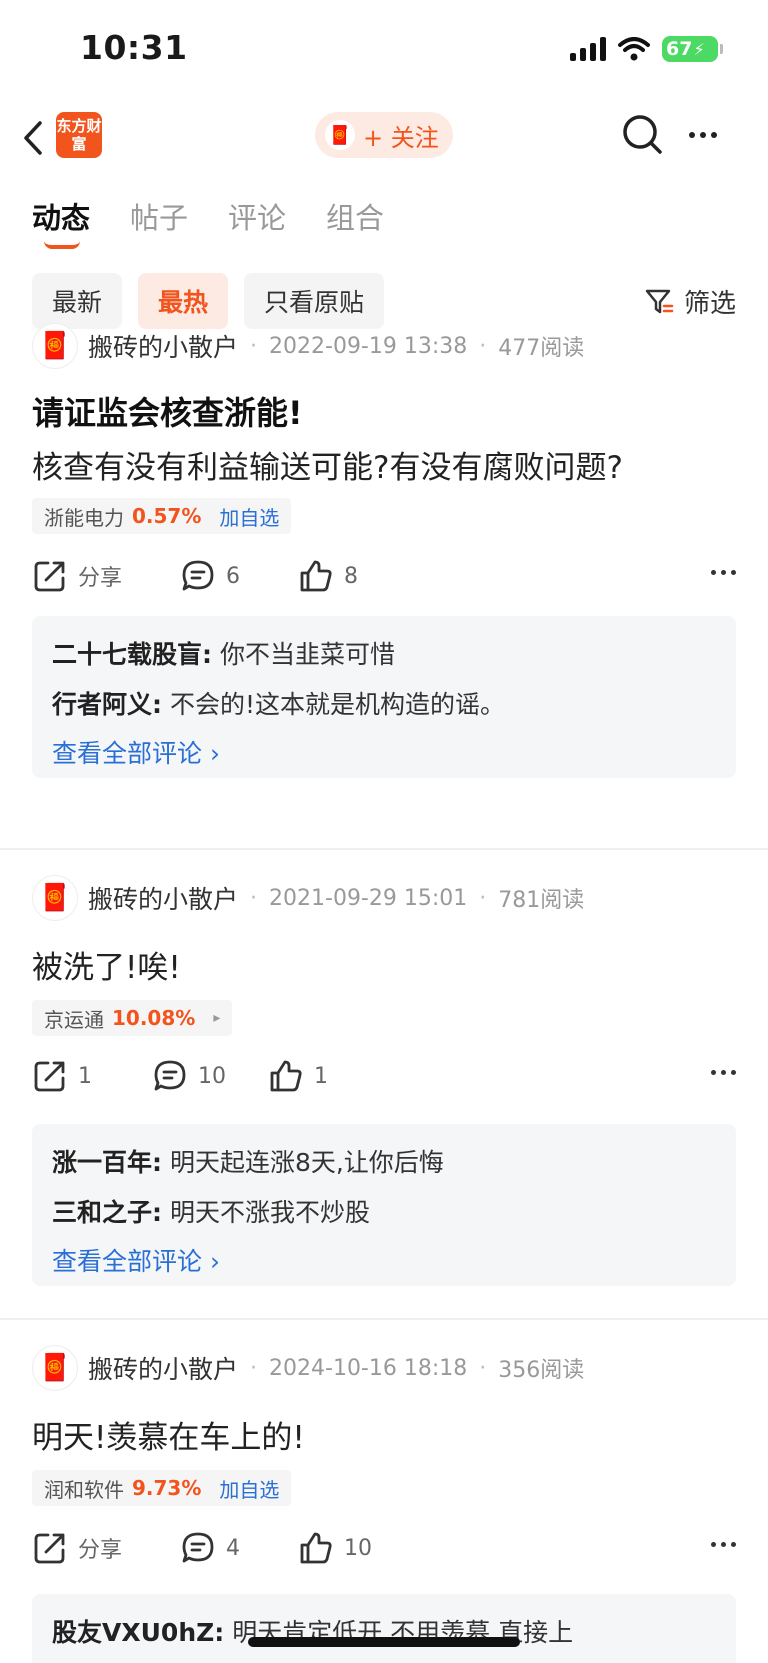 This screenshot has width=768, height=1663. I want to click on comment-item: 二十七载股盲: 你不当韭菜可惜, so click(384, 655).